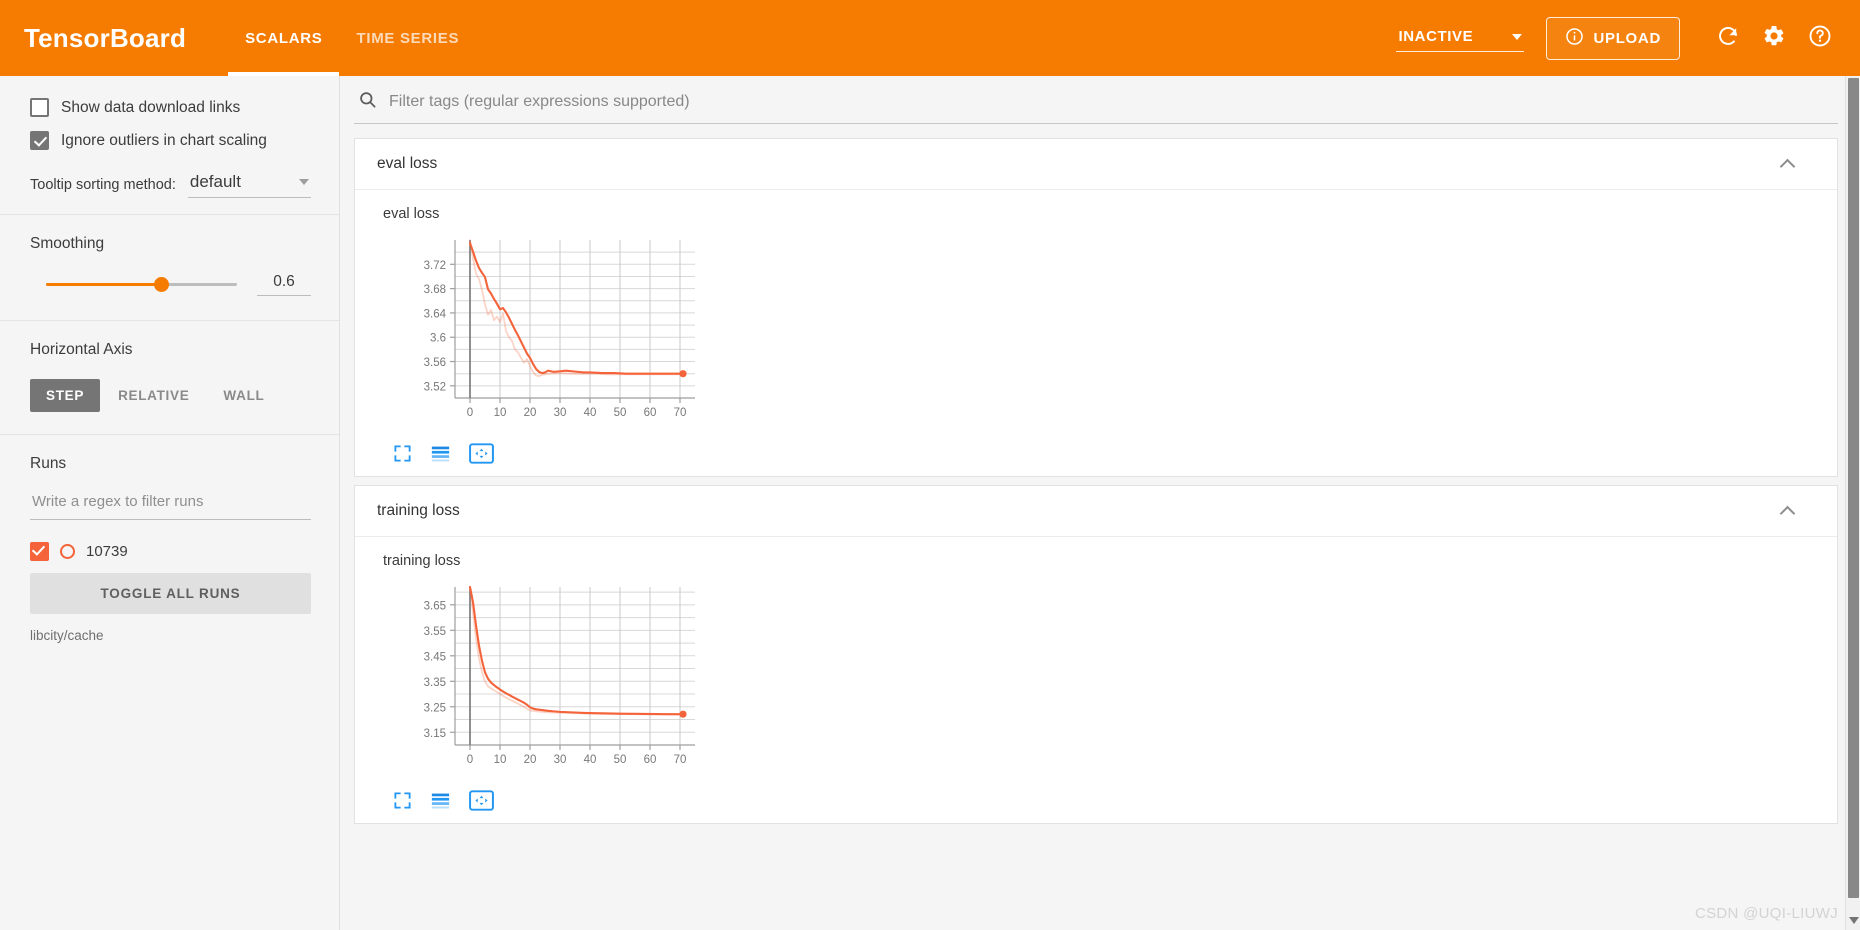  I want to click on main-scrollbar, so click(1852, 503).